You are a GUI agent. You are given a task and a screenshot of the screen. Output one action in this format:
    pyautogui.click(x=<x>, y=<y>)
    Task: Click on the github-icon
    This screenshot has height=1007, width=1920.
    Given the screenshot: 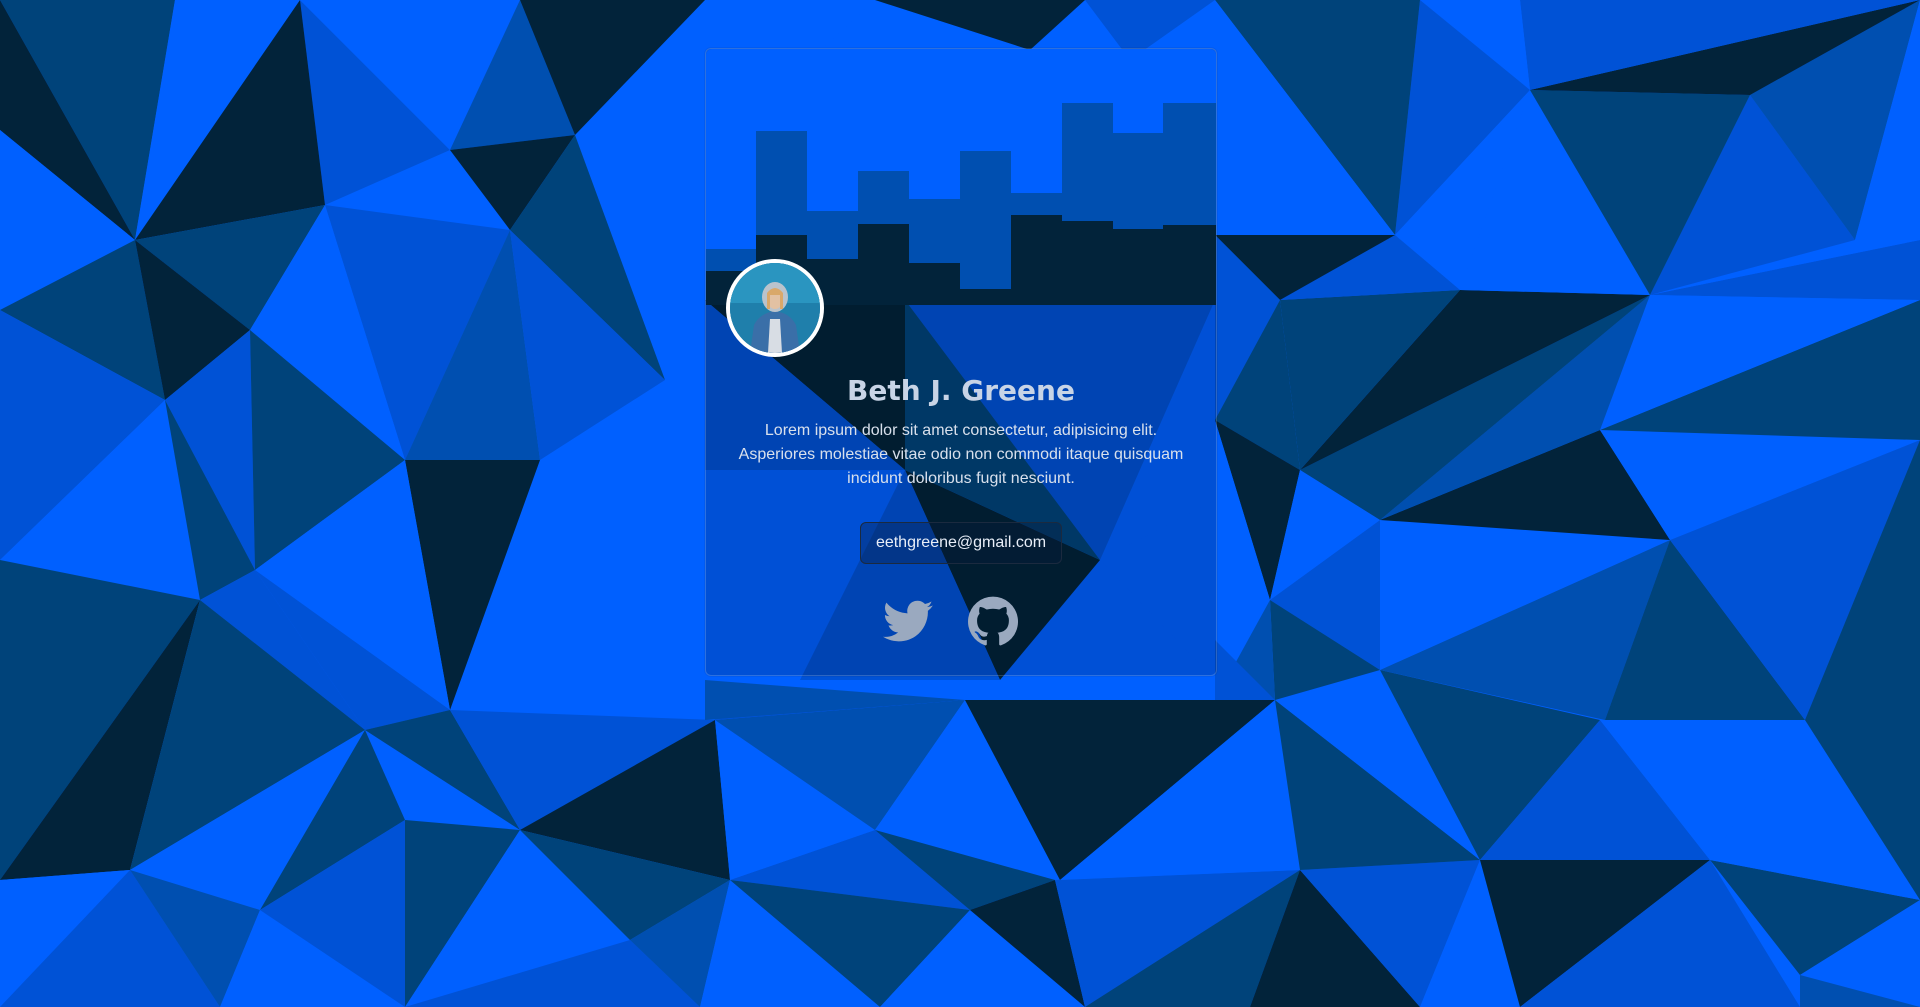 What is the action you would take?
    pyautogui.click(x=993, y=621)
    